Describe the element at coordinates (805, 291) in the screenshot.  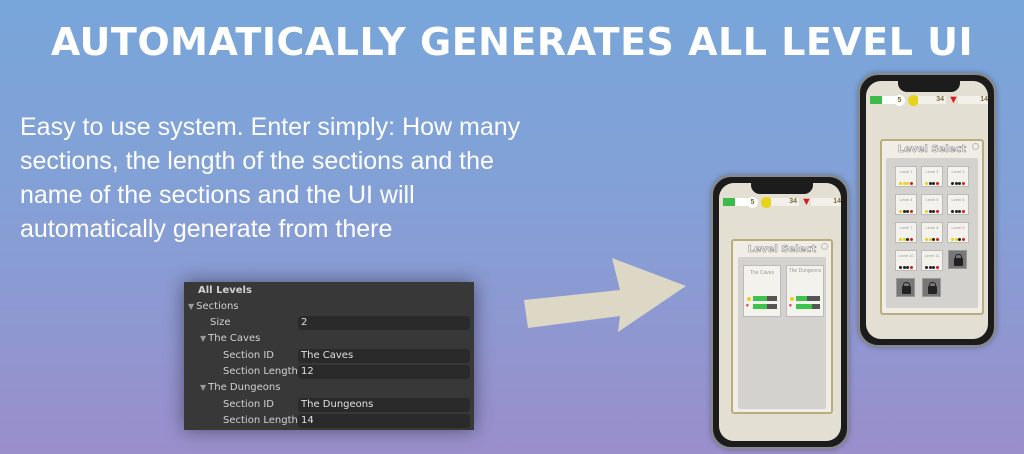
I see `section-card-dungeons: The Dungeons ♥` at that location.